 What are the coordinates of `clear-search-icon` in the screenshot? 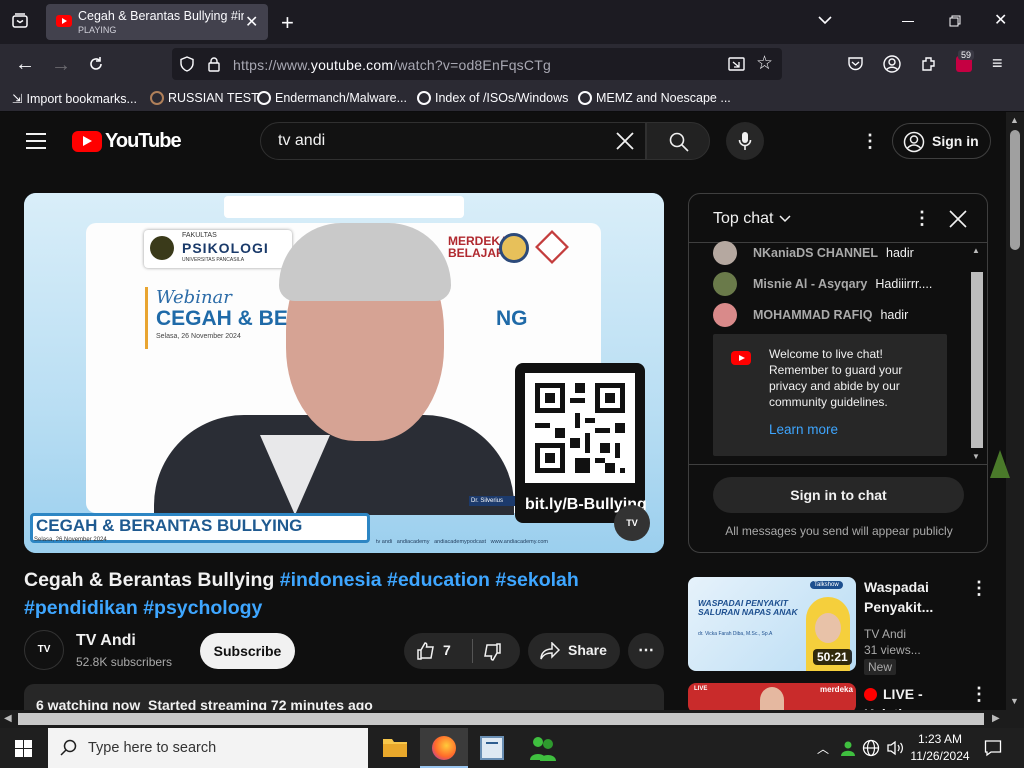 It's located at (625, 141).